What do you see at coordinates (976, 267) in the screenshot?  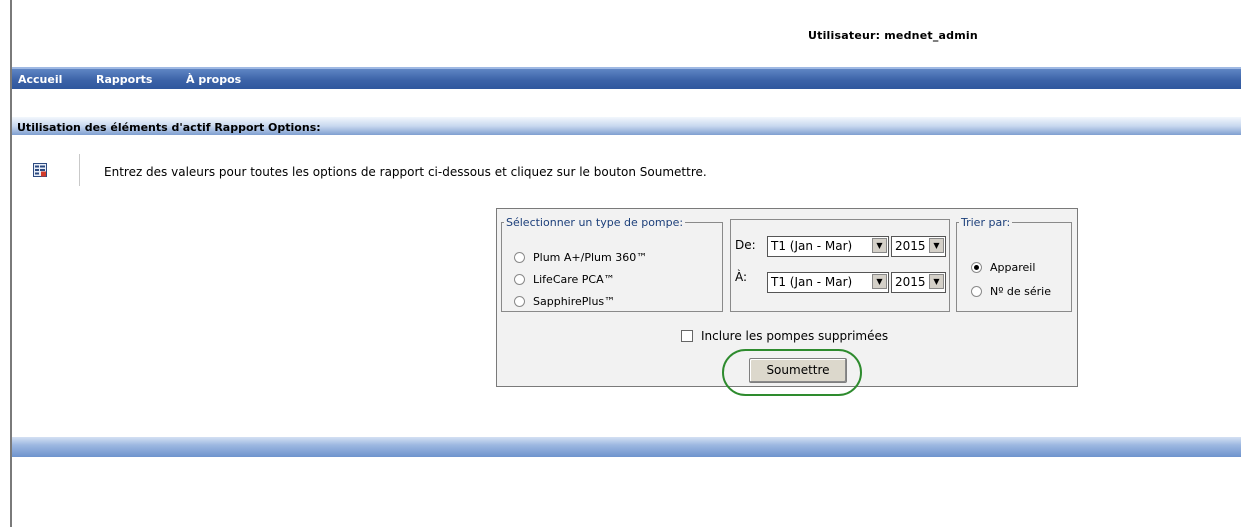 I see `radio-button-selected` at bounding box center [976, 267].